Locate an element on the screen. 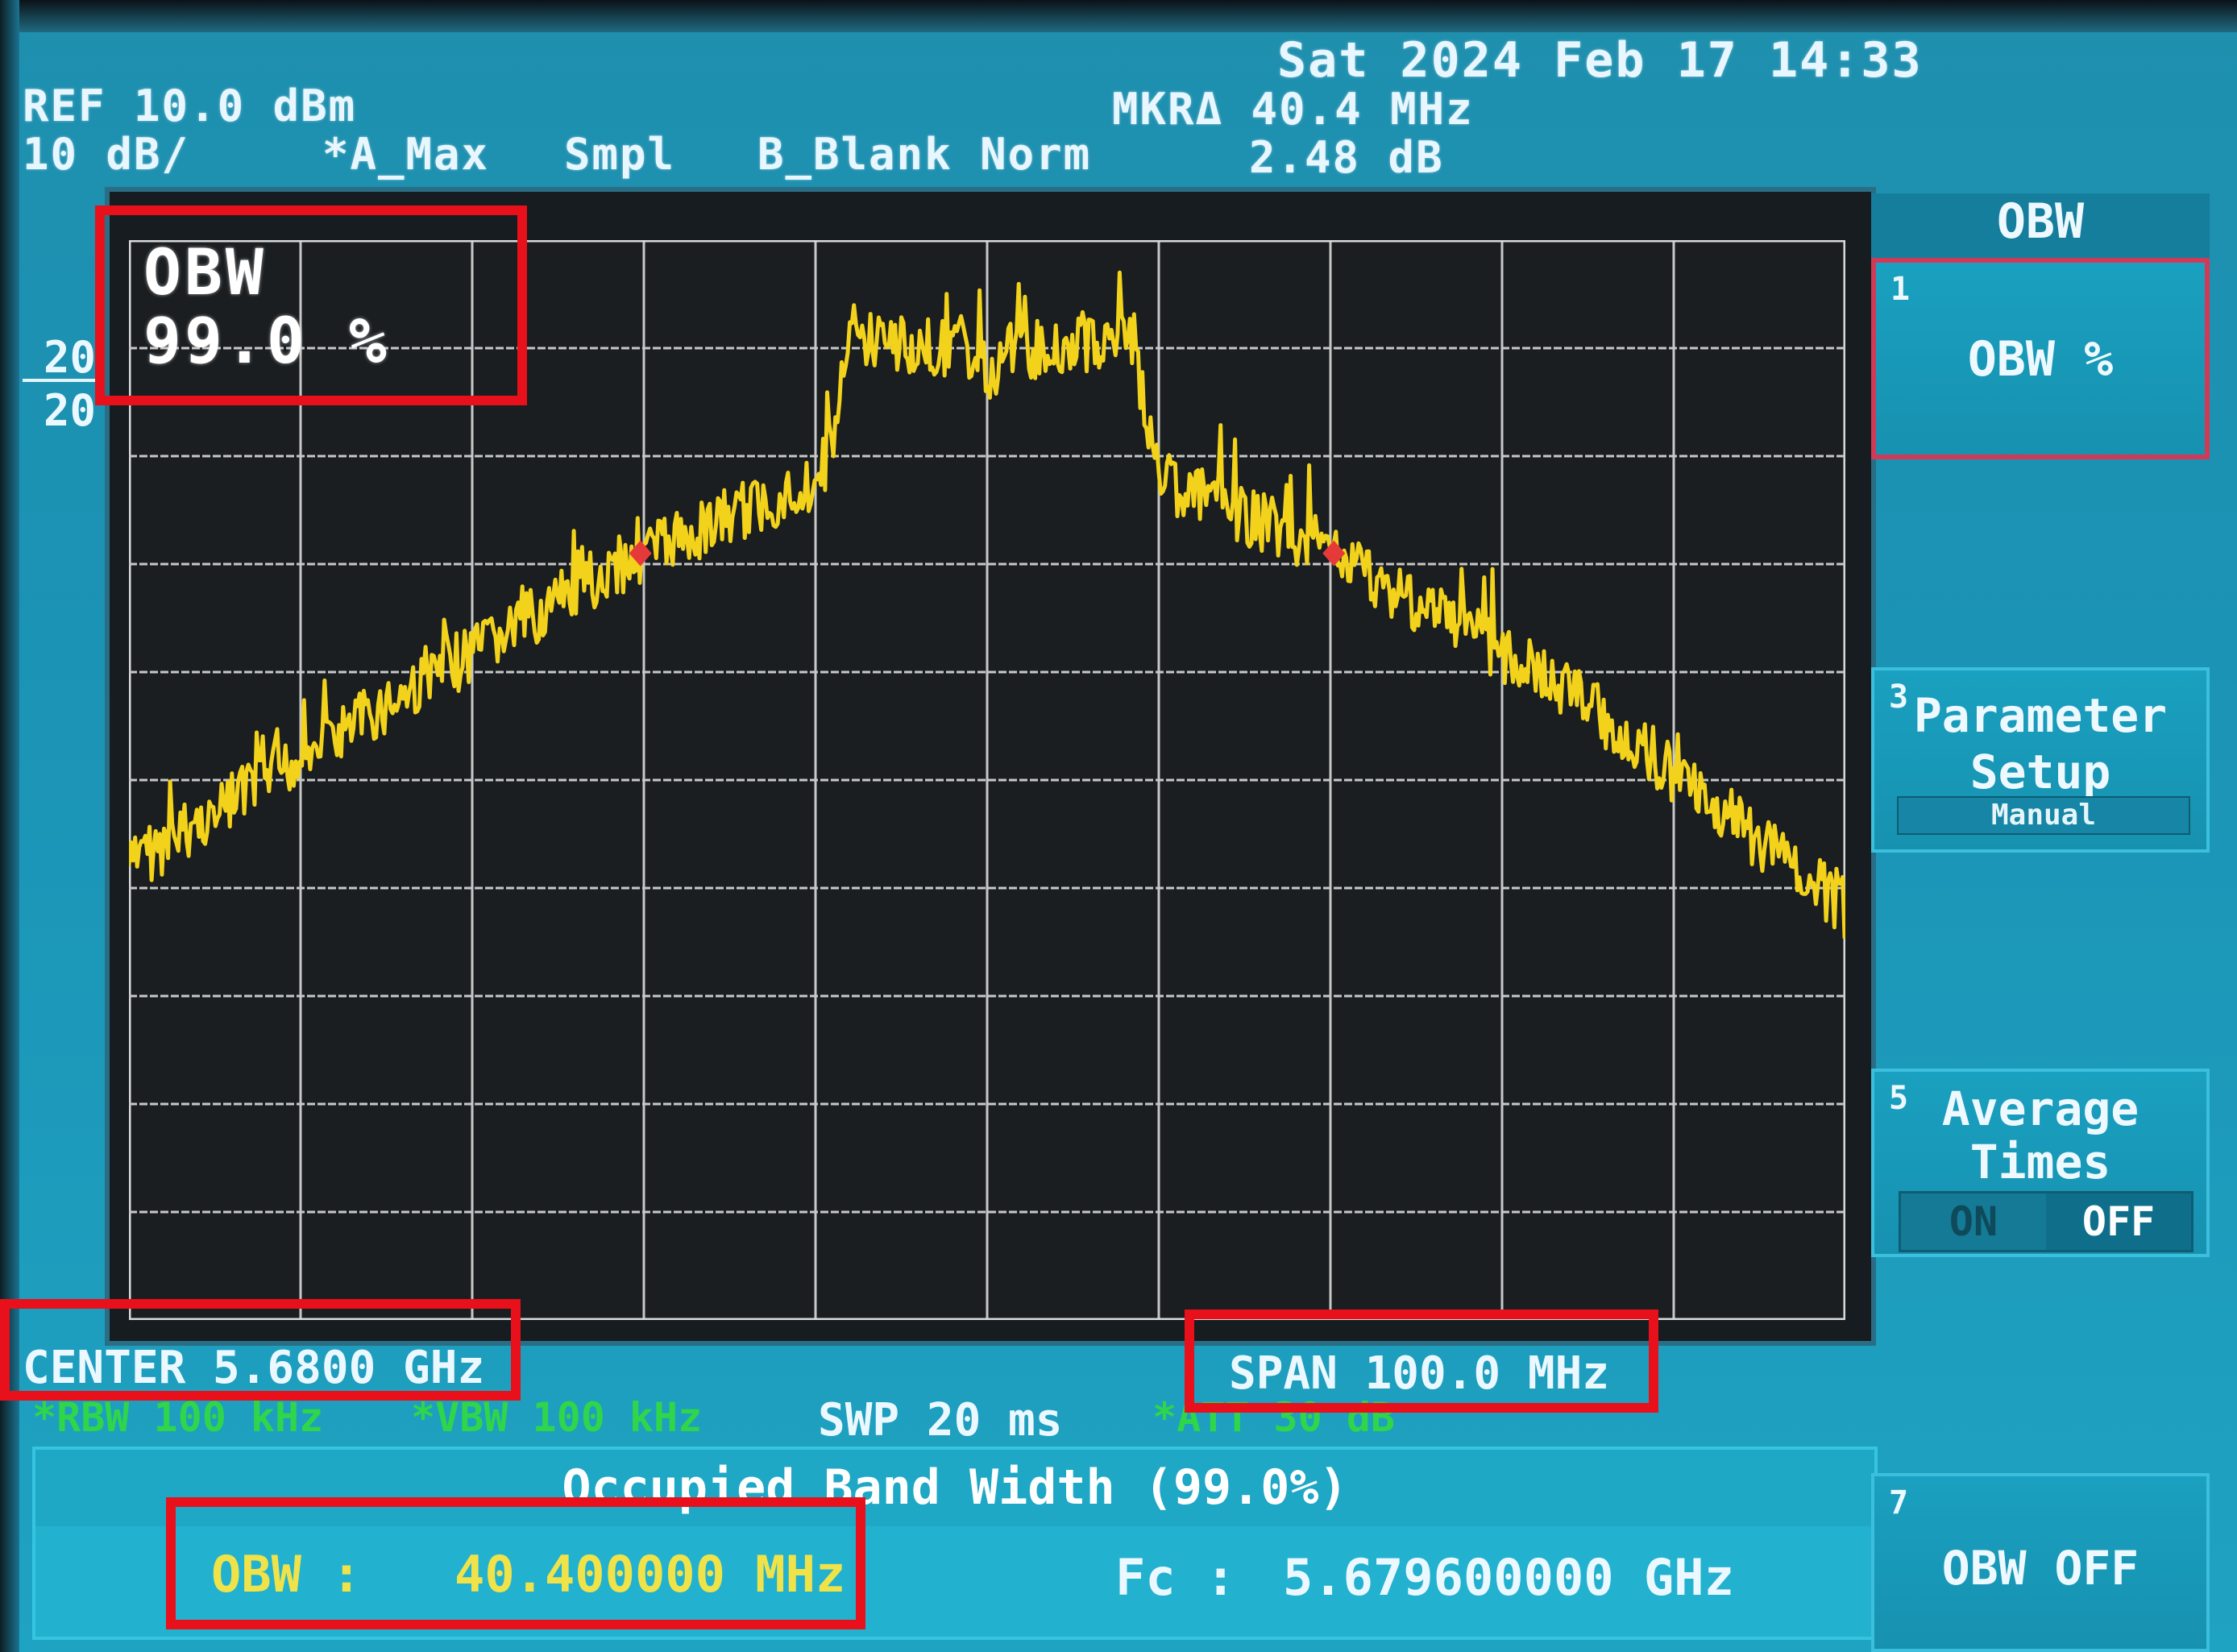  ref-tick-top: 20 is located at coordinates (70, 357).